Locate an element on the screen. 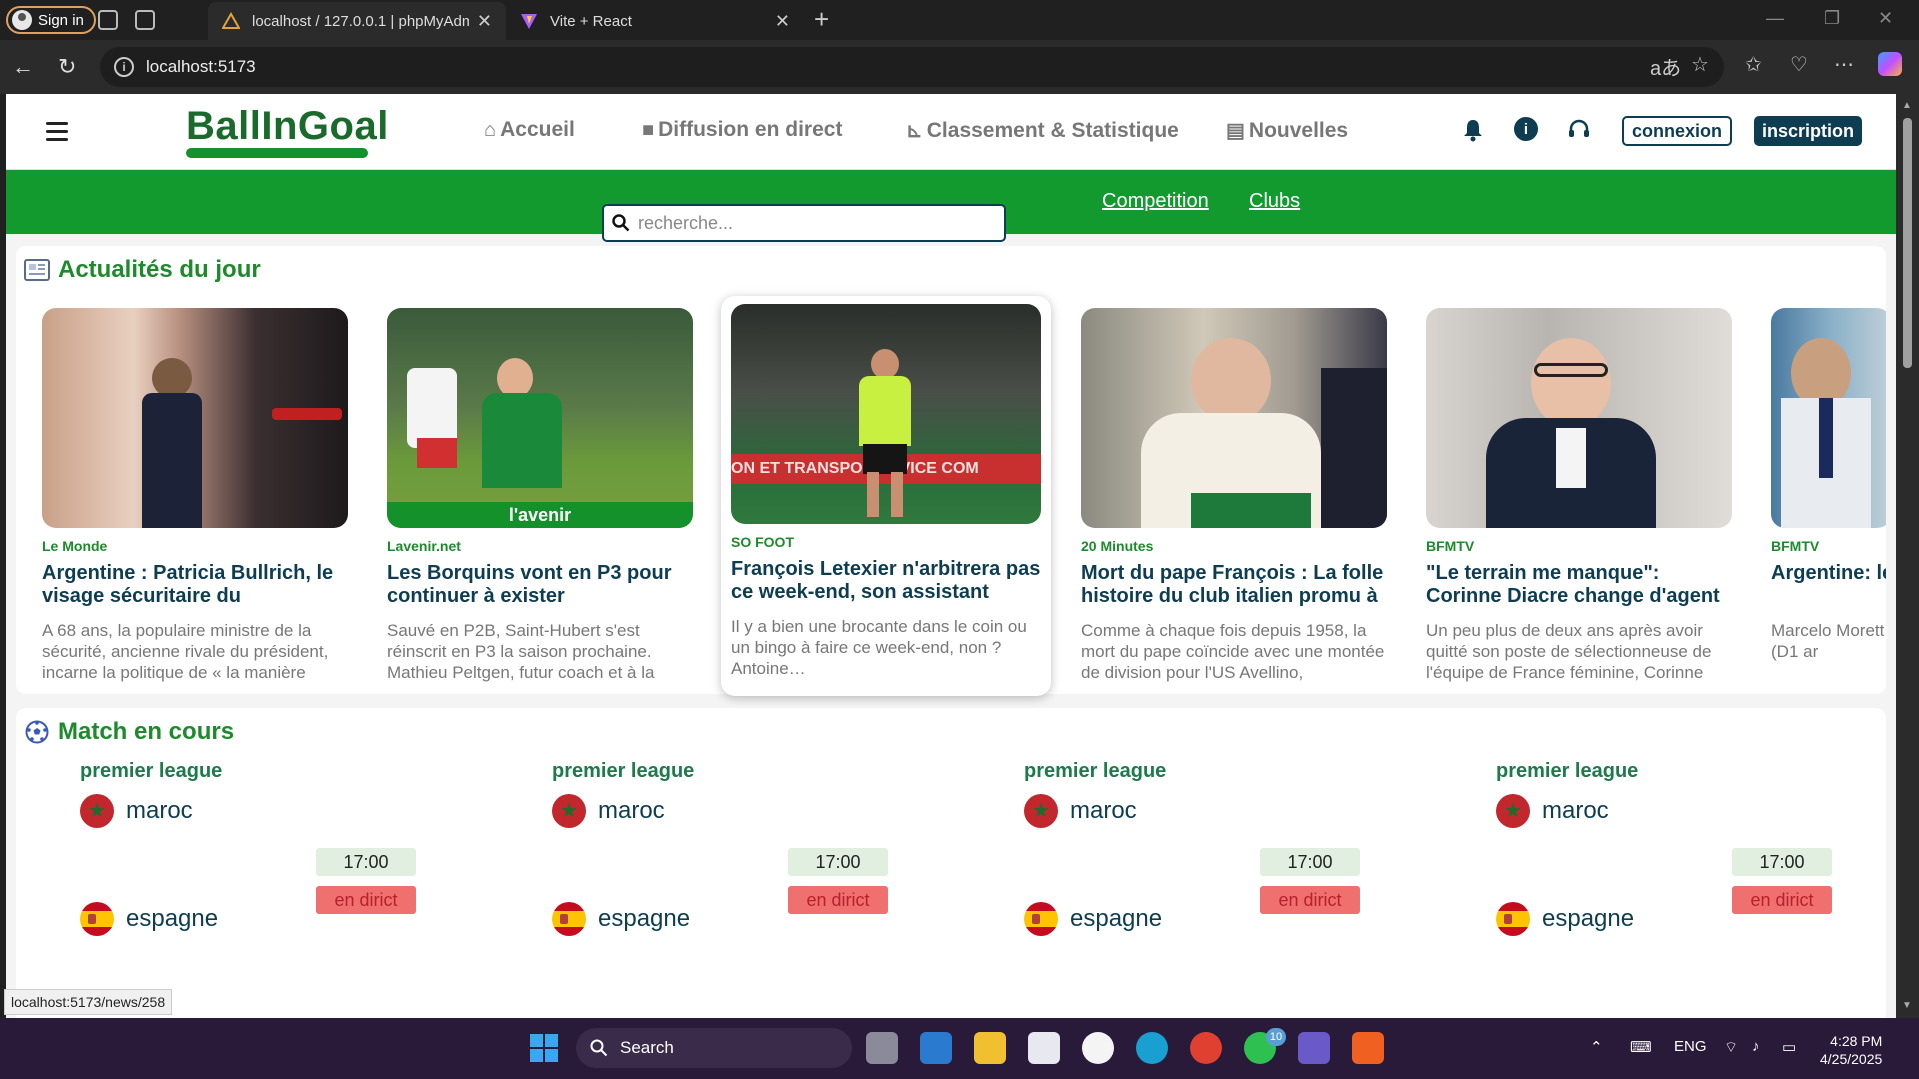 The height and width of the screenshot is (1079, 1919). more-menu-icon: ⋯ is located at coordinates (1844, 64).